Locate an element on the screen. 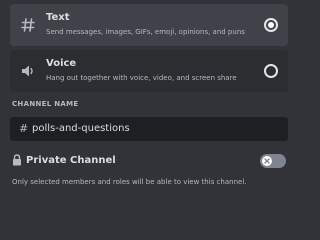  channel-name-input: # polls-and-questions is located at coordinates (149, 129).